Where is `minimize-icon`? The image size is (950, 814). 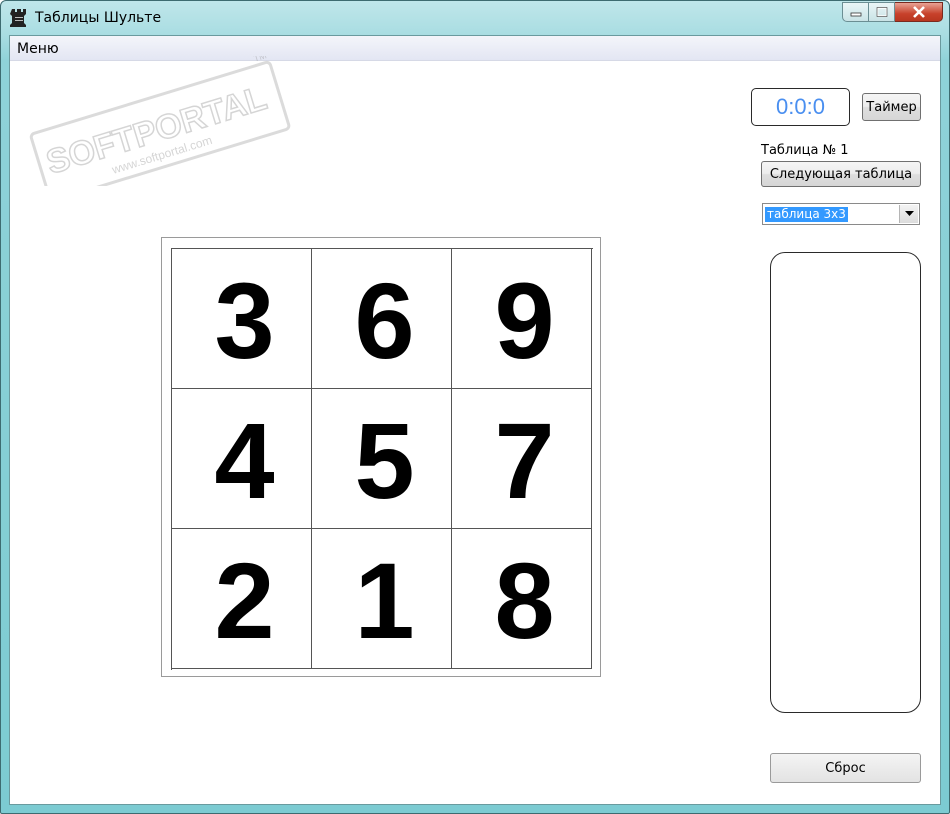 minimize-icon is located at coordinates (855, 14).